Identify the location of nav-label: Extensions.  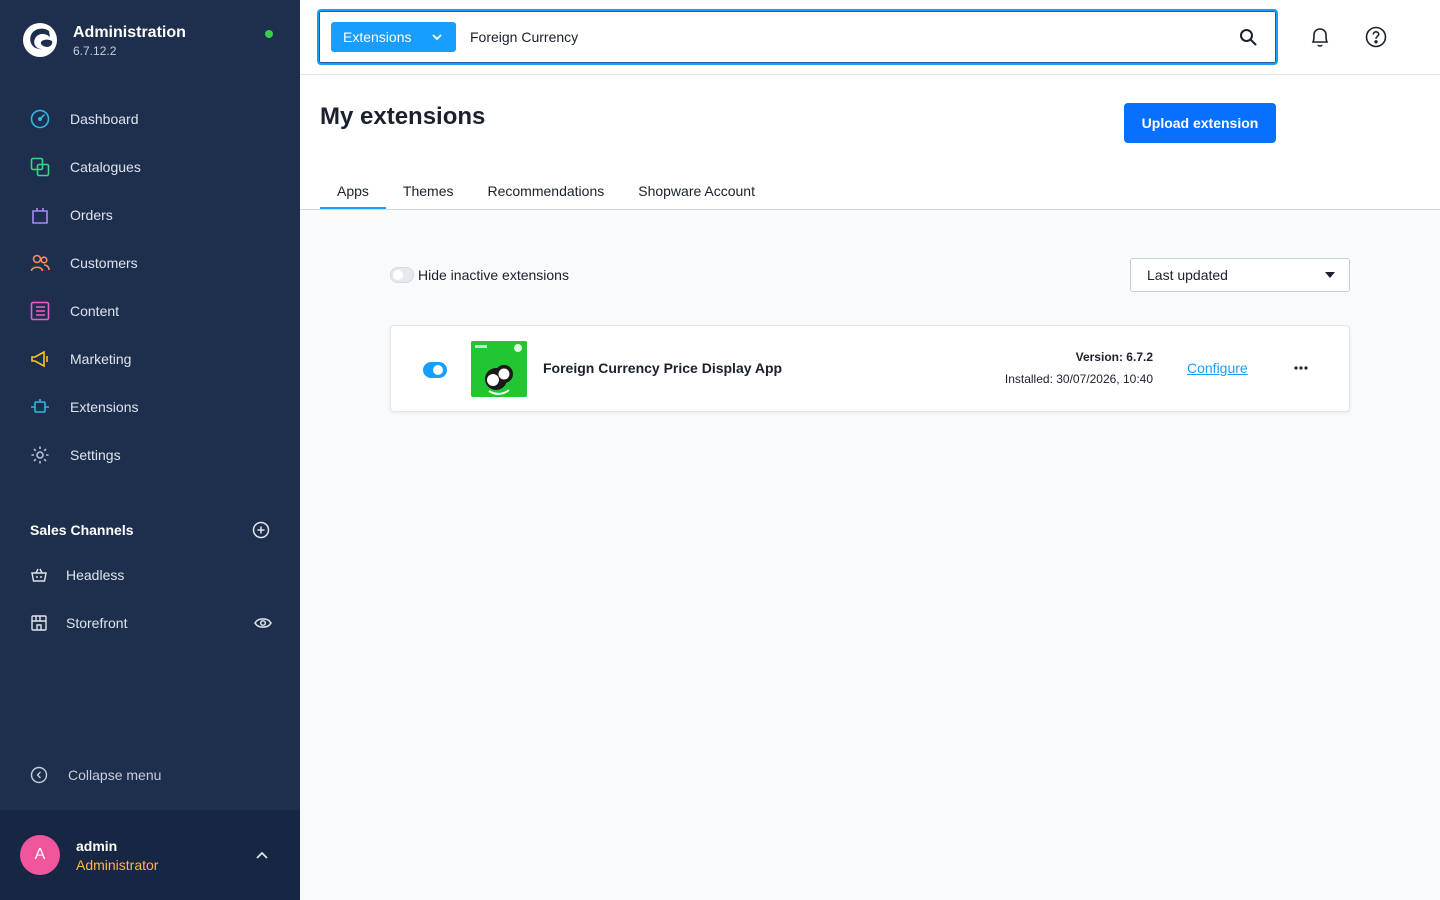
(104, 407).